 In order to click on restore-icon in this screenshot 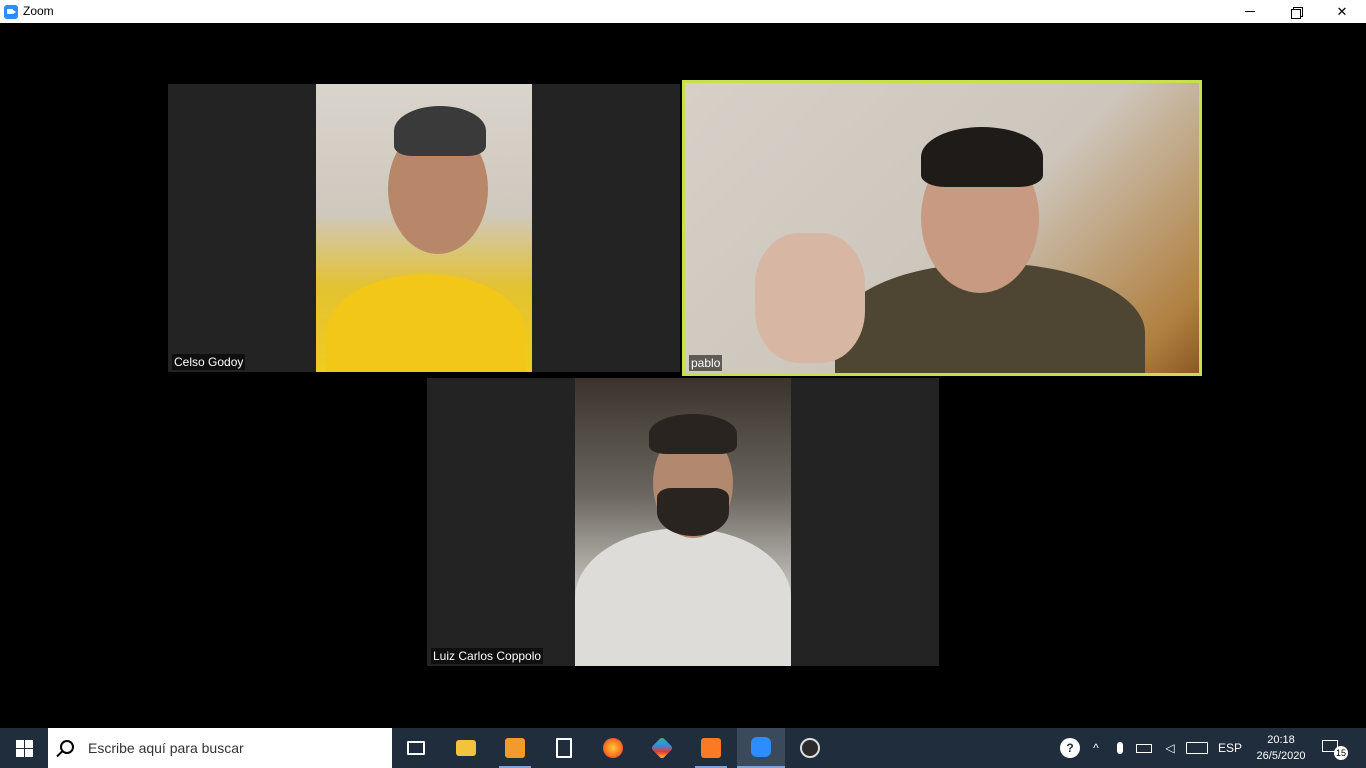, I will do `click(1297, 12)`.